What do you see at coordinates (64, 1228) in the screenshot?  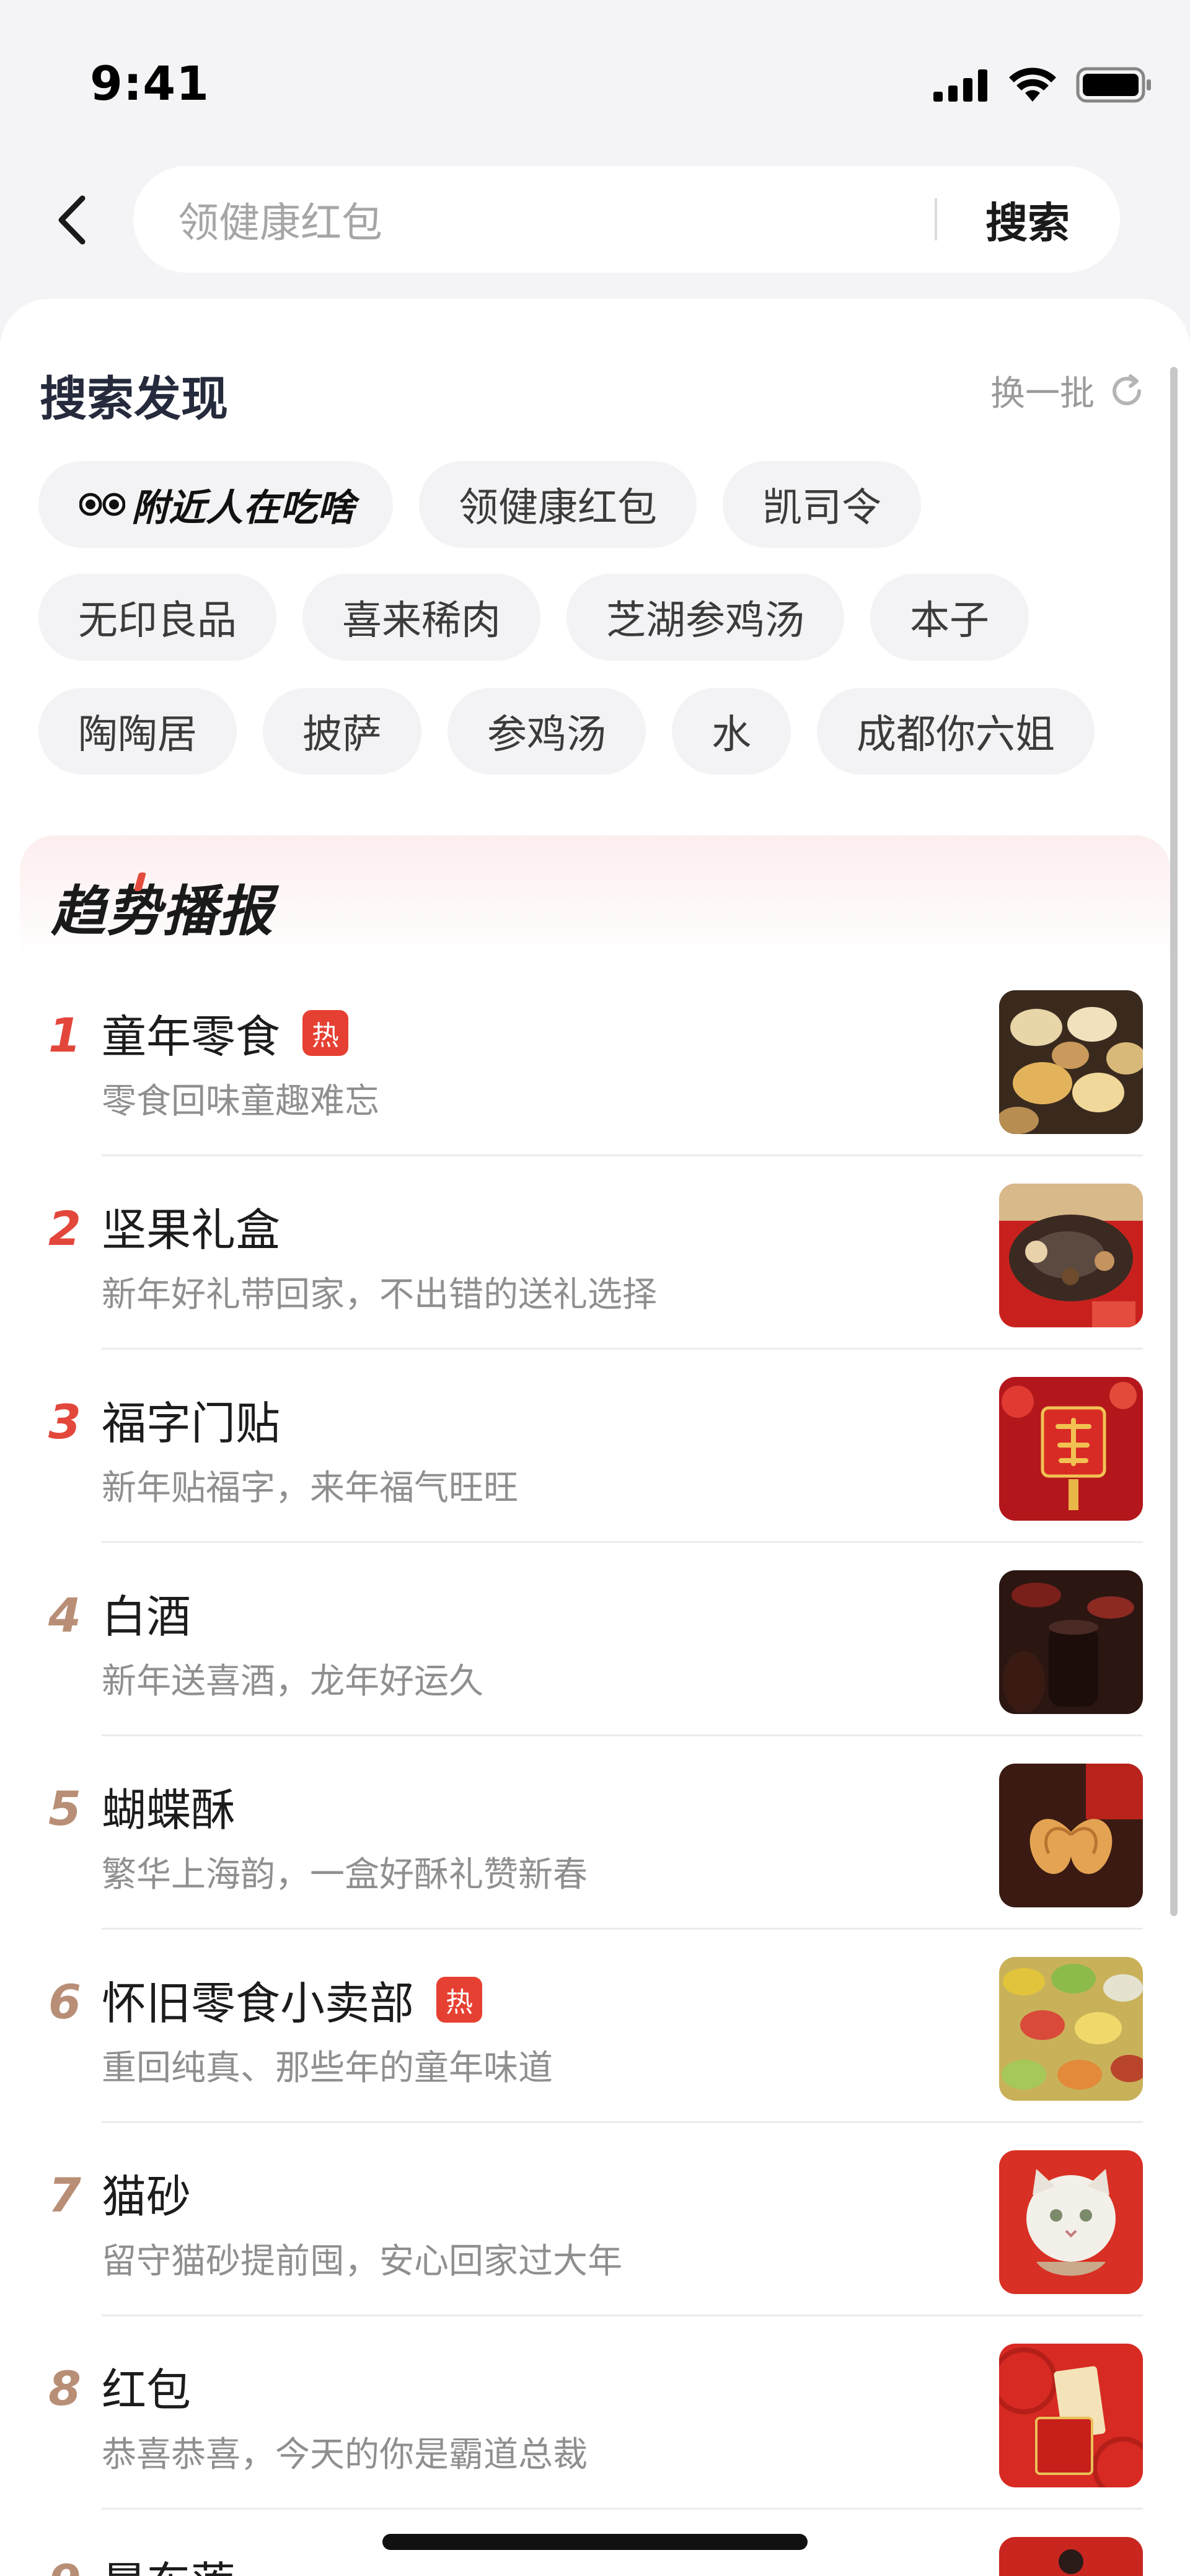 I see `trend-rank: 2` at bounding box center [64, 1228].